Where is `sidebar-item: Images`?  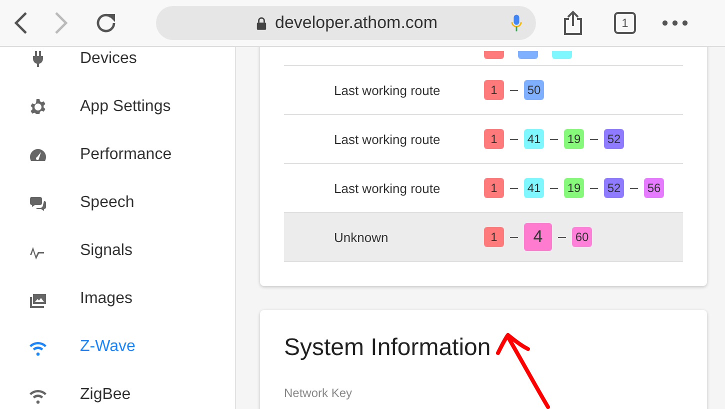 sidebar-item: Images is located at coordinates (117, 299).